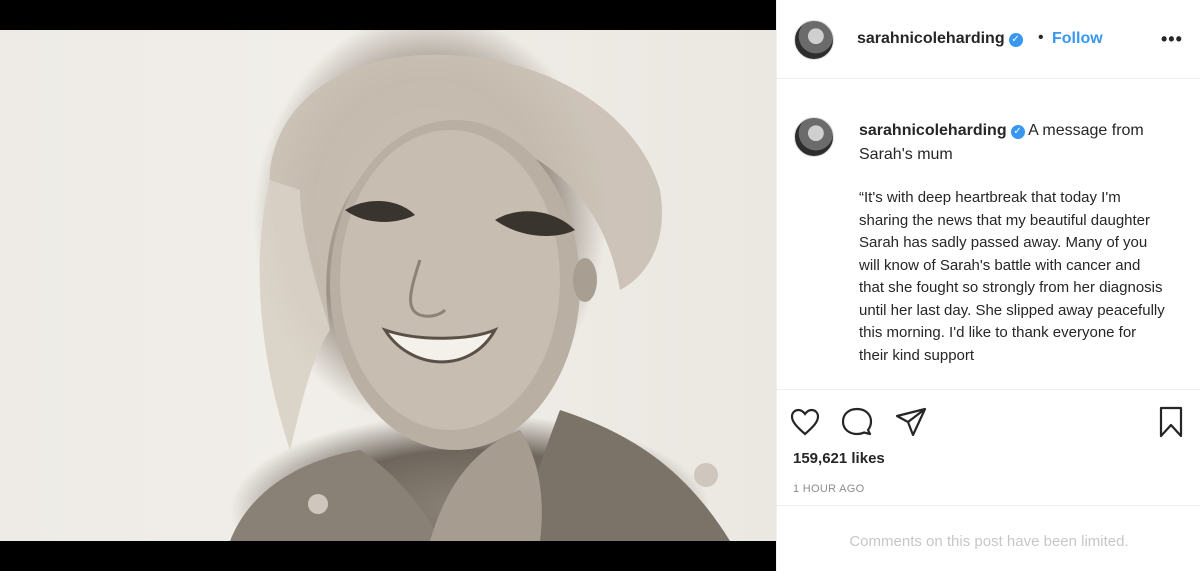 The width and height of the screenshot is (1200, 578). What do you see at coordinates (931, 38) in the screenshot?
I see `header-username-text: sarahnicoleharding` at bounding box center [931, 38].